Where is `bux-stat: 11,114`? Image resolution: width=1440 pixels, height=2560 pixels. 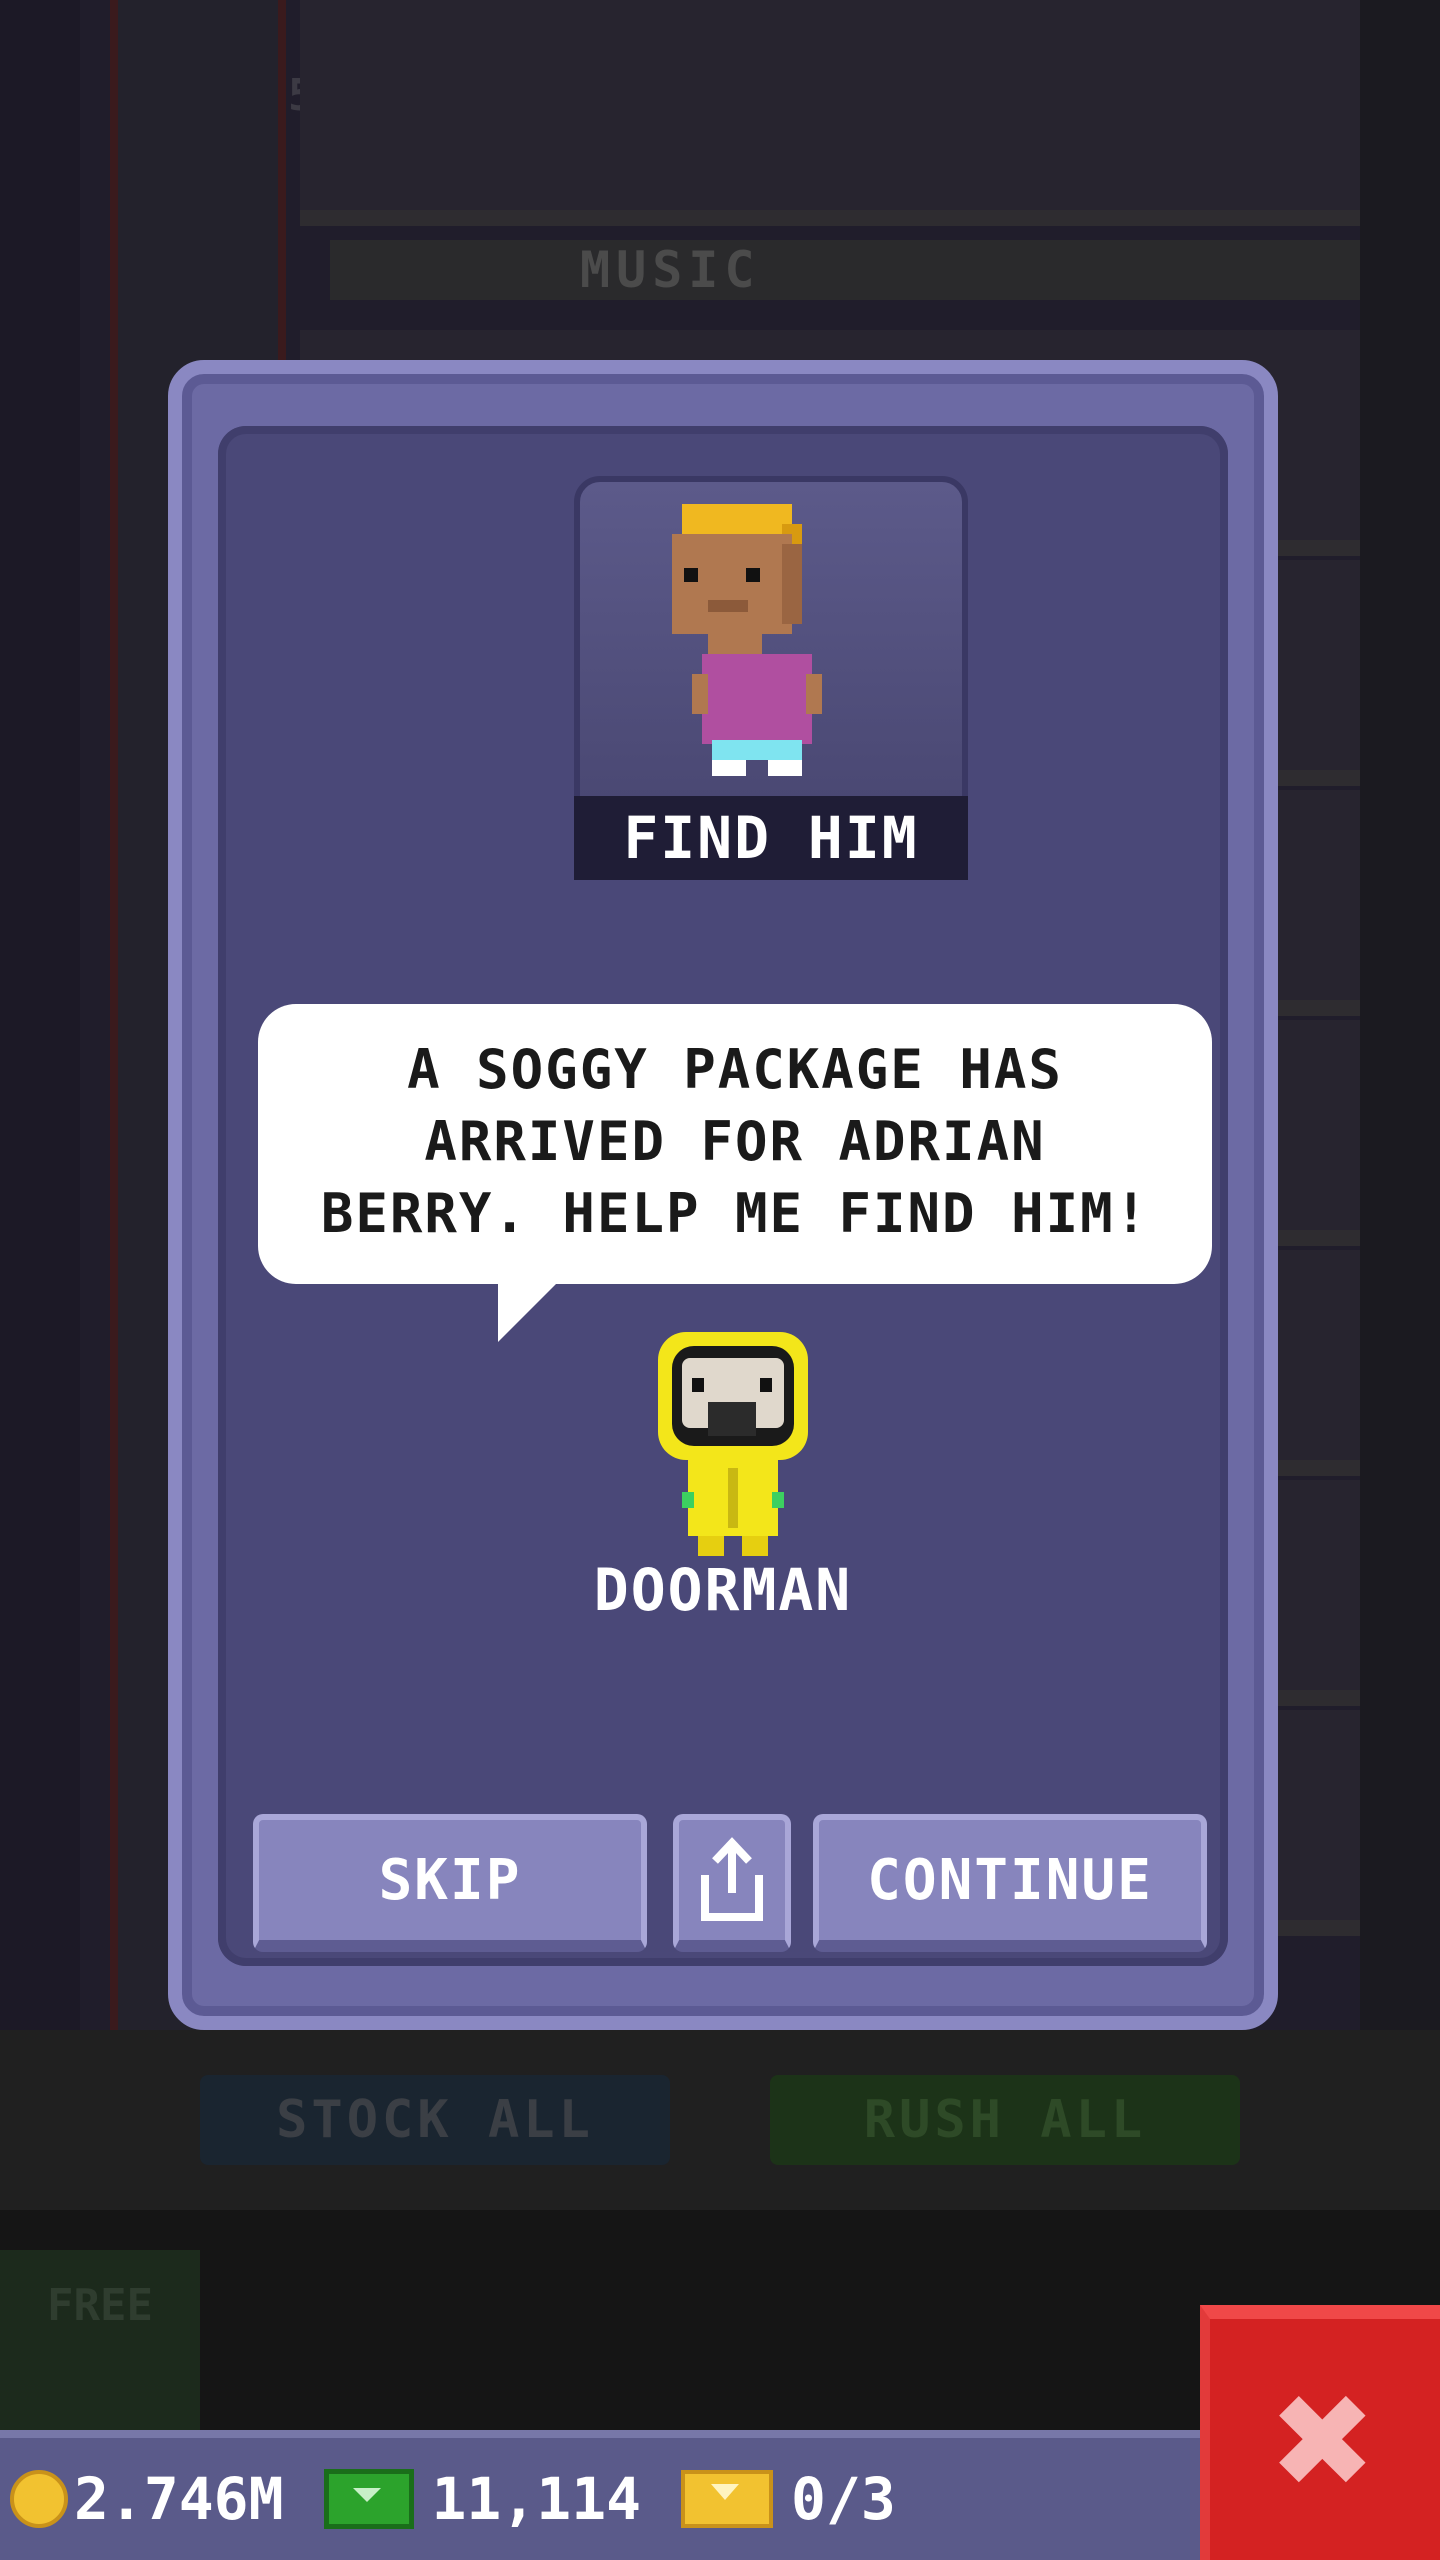
bux-stat: 11,114 is located at coordinates (482, 2499).